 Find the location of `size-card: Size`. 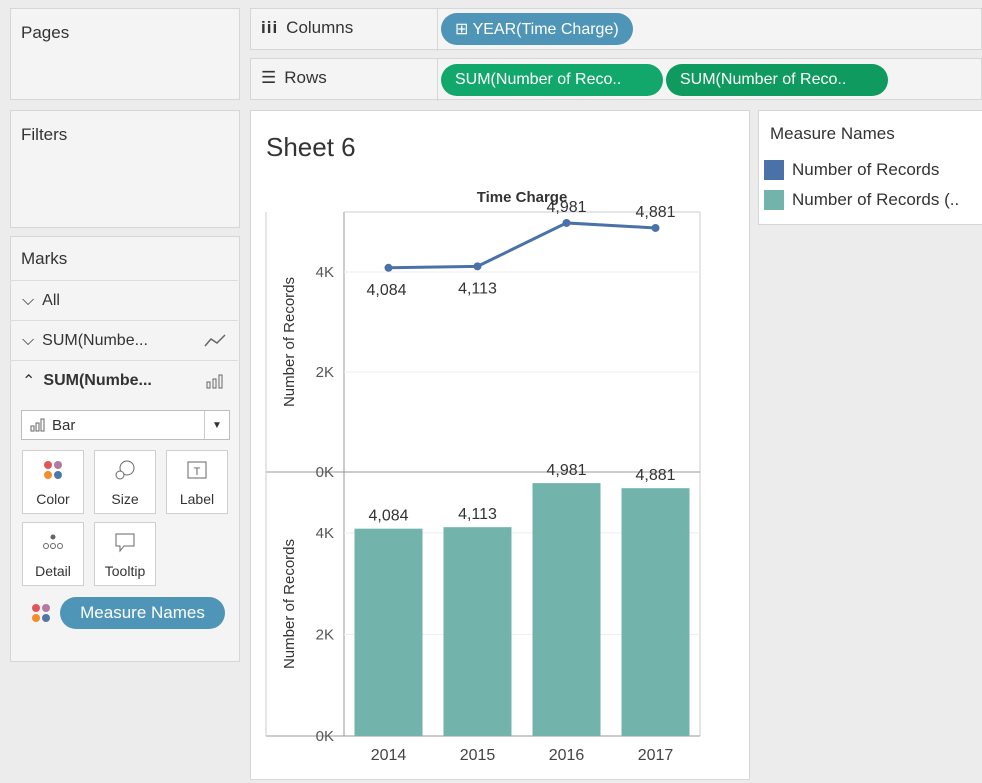

size-card: Size is located at coordinates (125, 482).